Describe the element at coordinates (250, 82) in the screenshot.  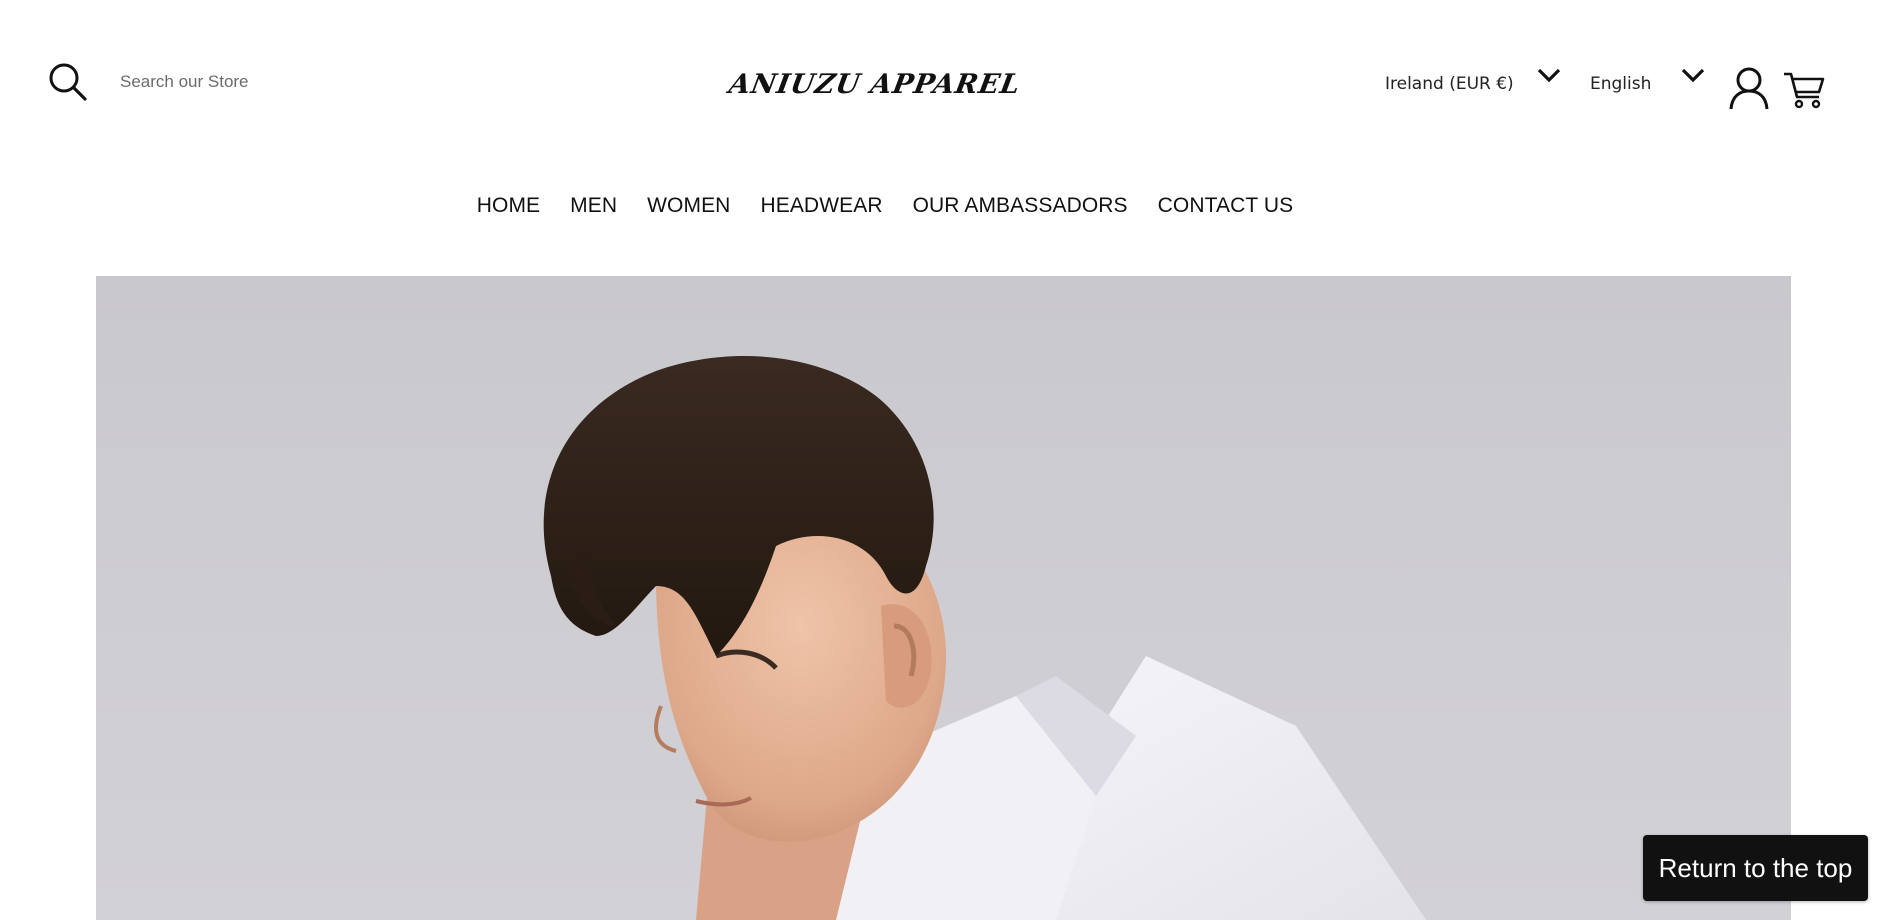
I see `search-input` at that location.